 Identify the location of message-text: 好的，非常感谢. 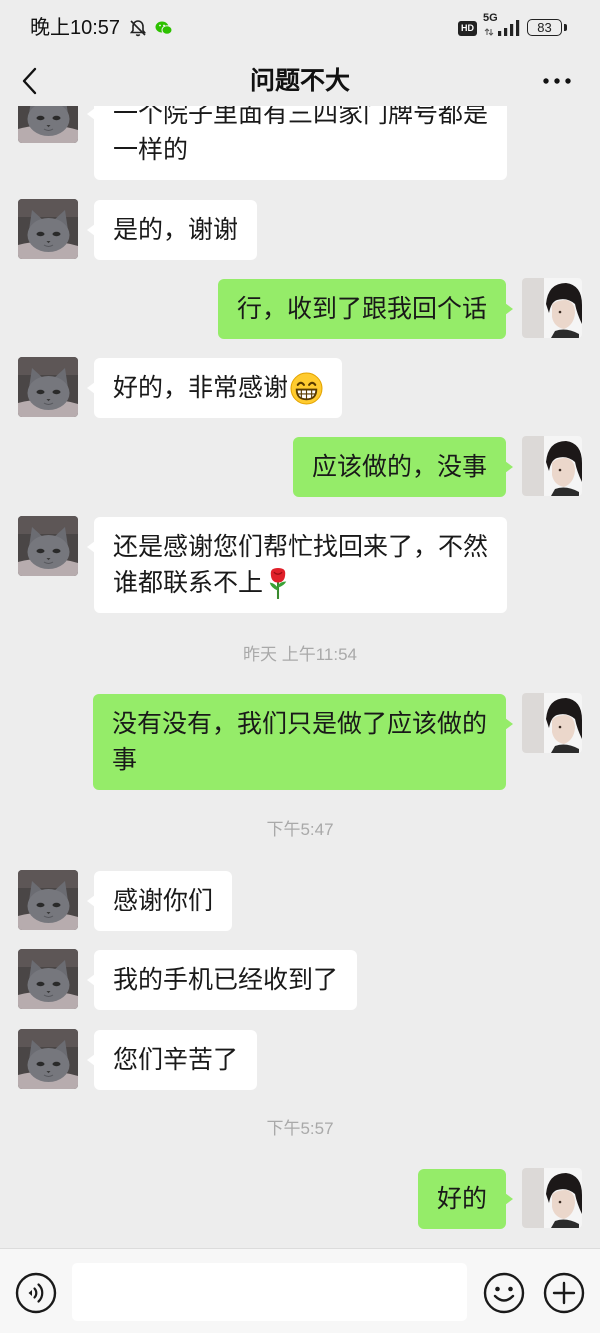
(201, 388).